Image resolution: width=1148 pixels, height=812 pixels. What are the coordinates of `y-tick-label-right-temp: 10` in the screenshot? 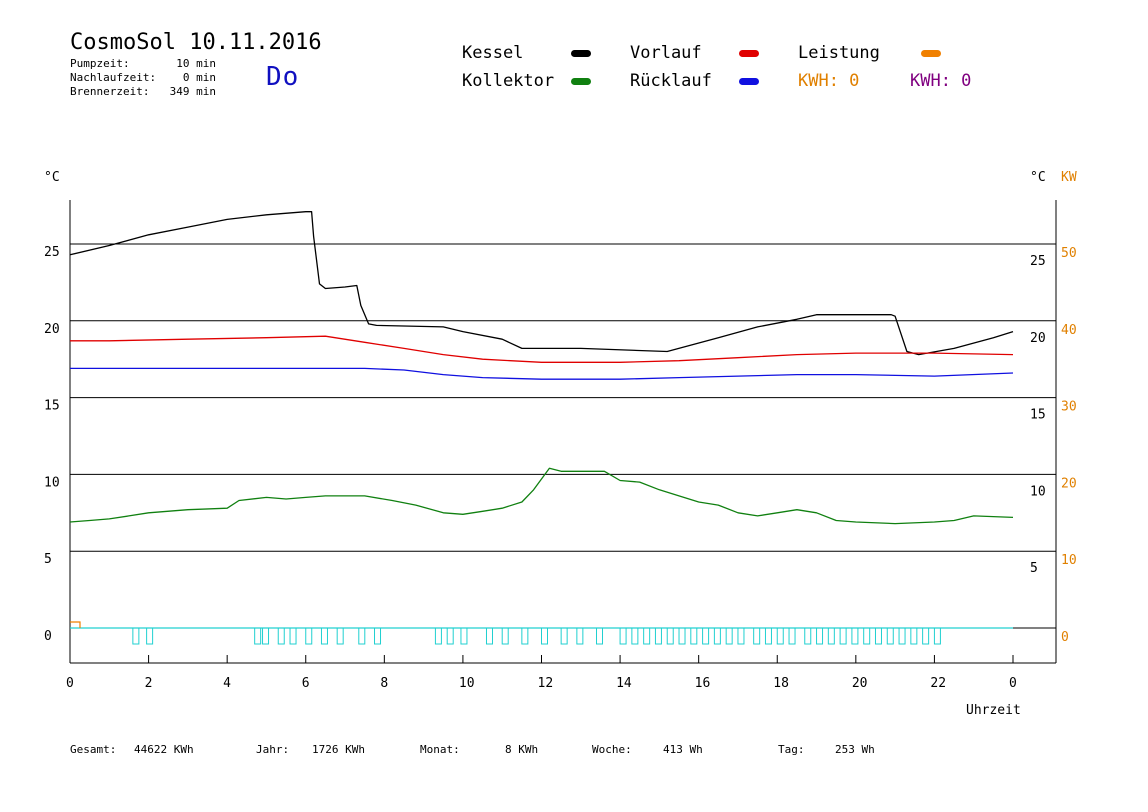 It's located at (1038, 491).